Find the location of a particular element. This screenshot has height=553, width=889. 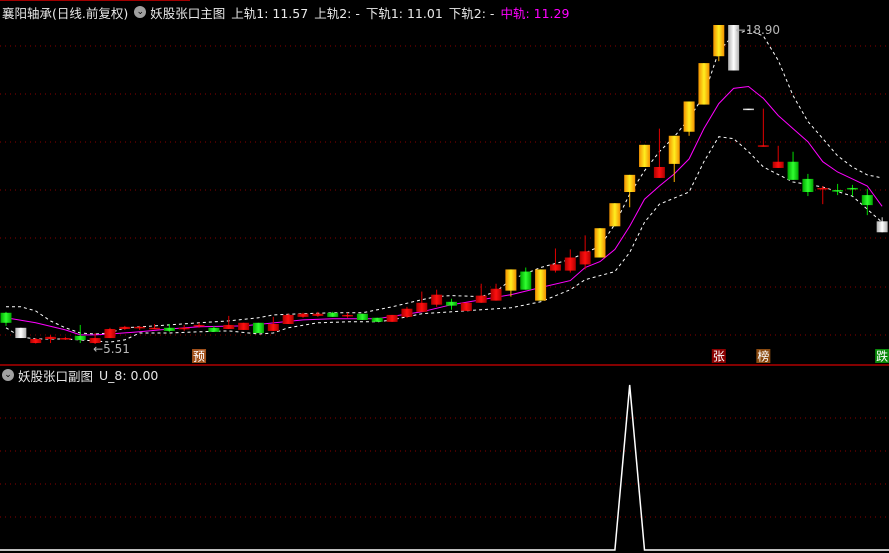

stock-title: 襄阳轴承(日线.前复权) is located at coordinates (65, 13).